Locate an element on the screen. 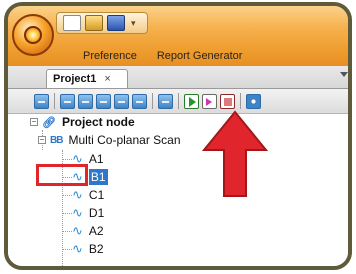  tree-item-c1: ∿ C1 is located at coordinates (88, 195).